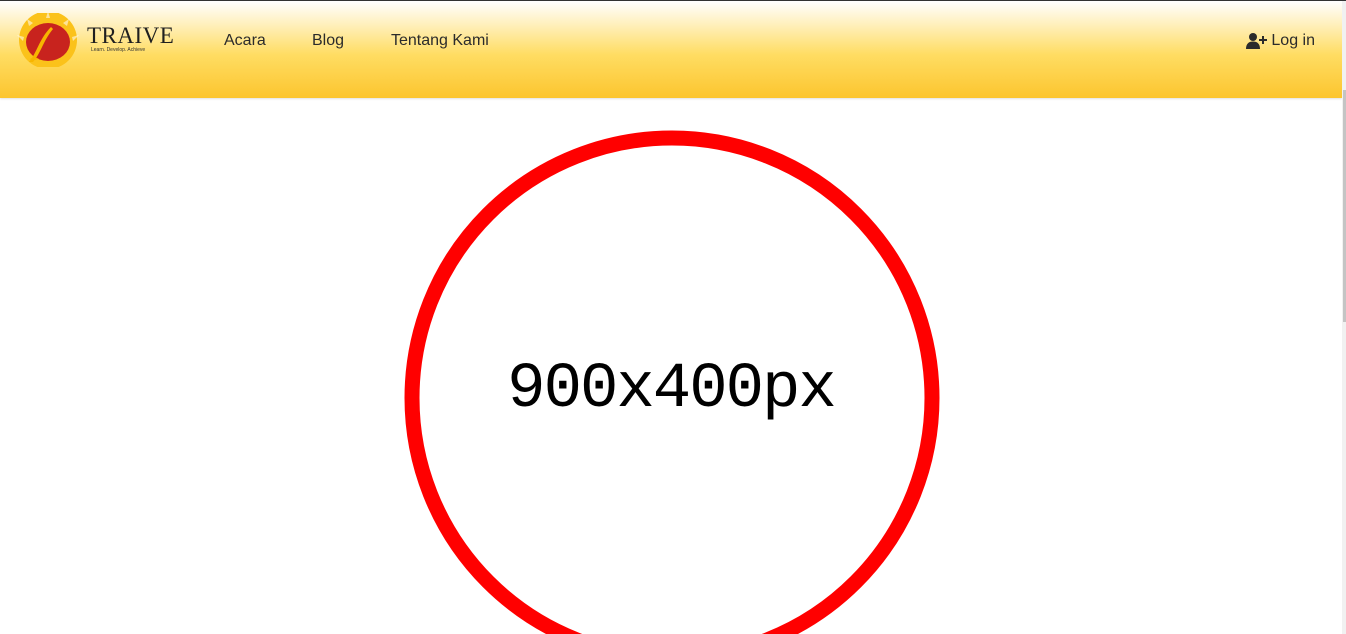 The width and height of the screenshot is (1346, 634). What do you see at coordinates (440, 40) in the screenshot?
I see `nav-link-tentang-kami: Tentang Kami` at bounding box center [440, 40].